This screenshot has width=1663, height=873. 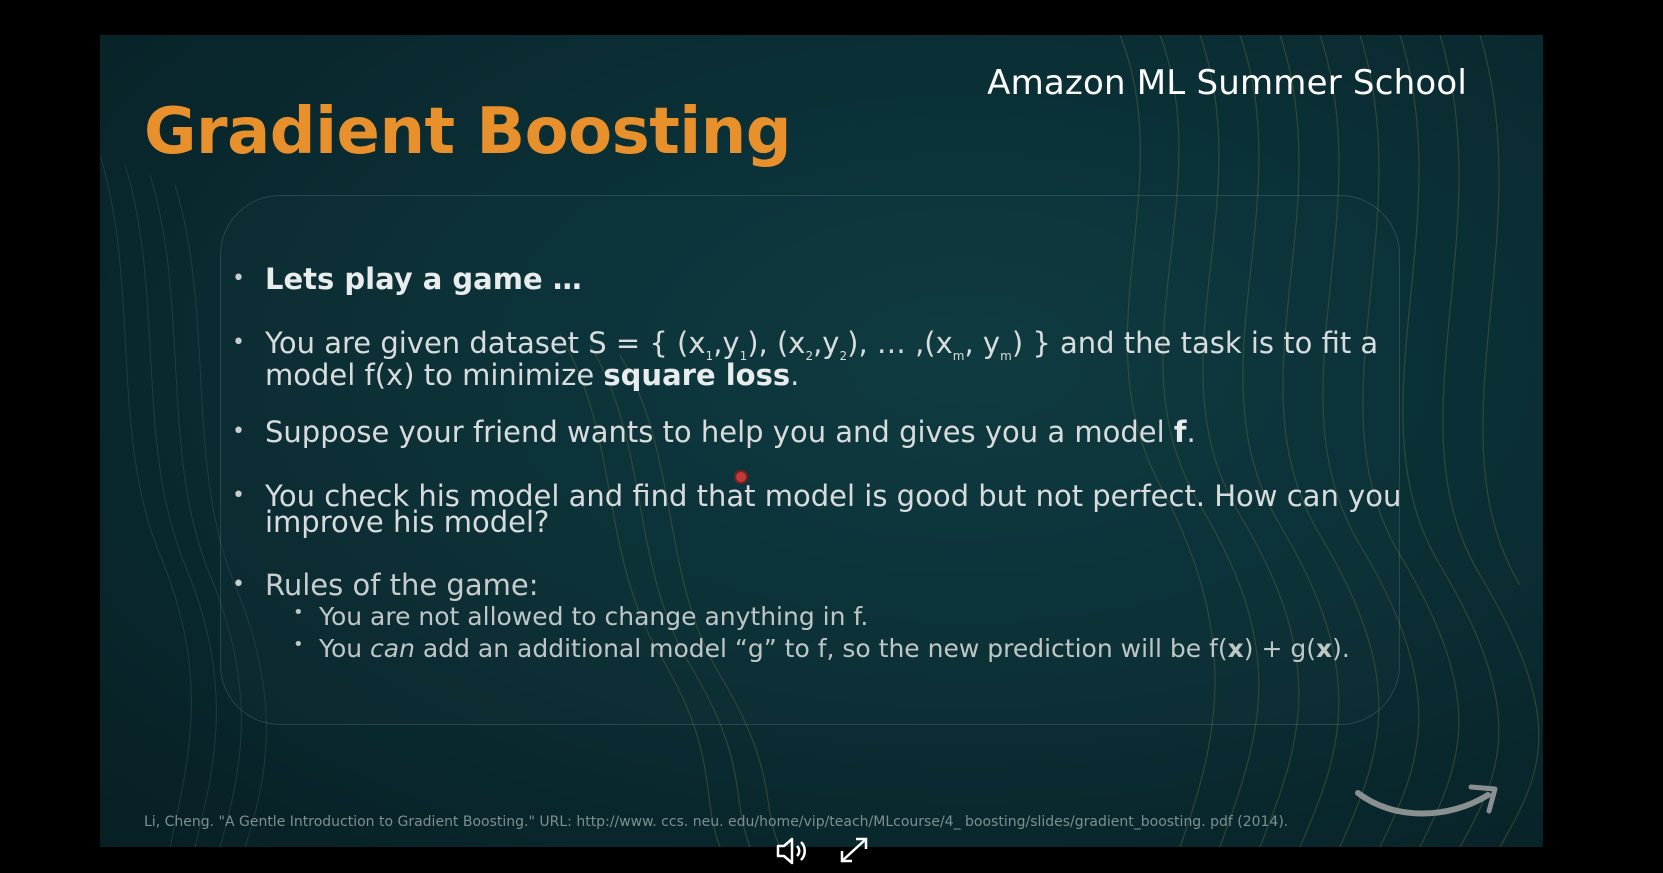 What do you see at coordinates (982, 343) in the screenshot?
I see `bullet-2-text-f: , y` at bounding box center [982, 343].